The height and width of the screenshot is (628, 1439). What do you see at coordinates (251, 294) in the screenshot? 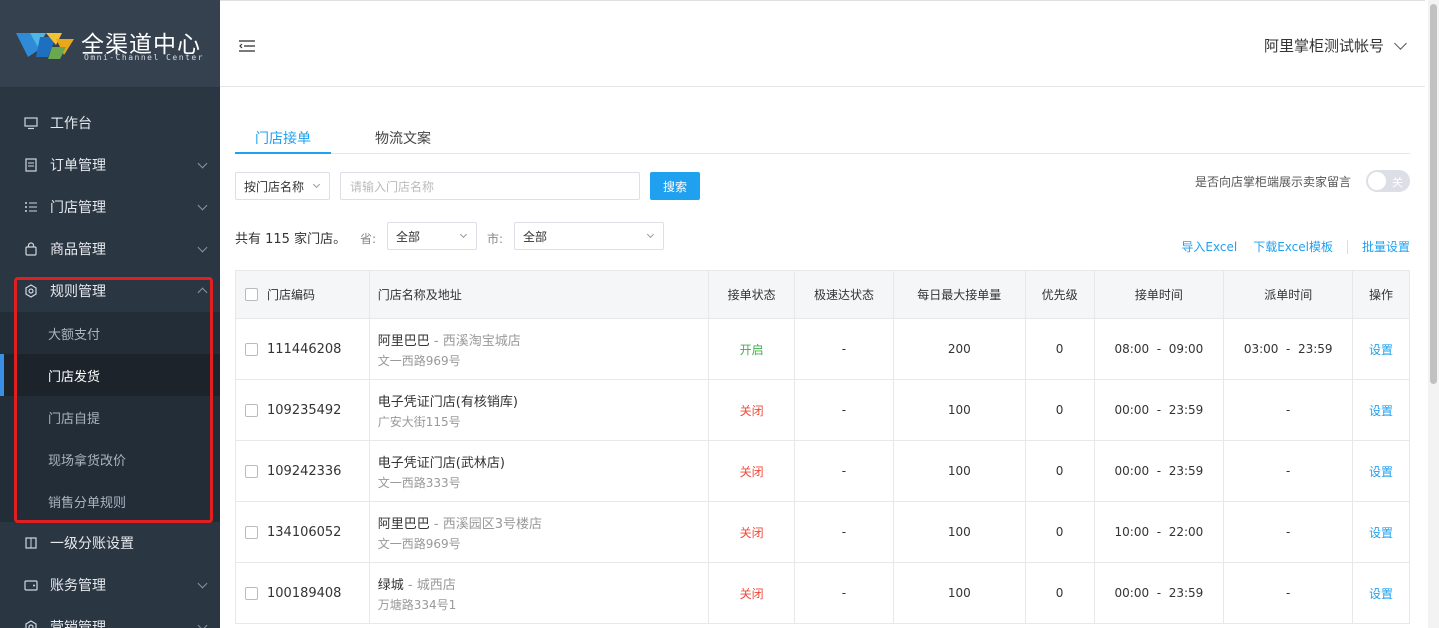
I see `select-all-checkbox` at bounding box center [251, 294].